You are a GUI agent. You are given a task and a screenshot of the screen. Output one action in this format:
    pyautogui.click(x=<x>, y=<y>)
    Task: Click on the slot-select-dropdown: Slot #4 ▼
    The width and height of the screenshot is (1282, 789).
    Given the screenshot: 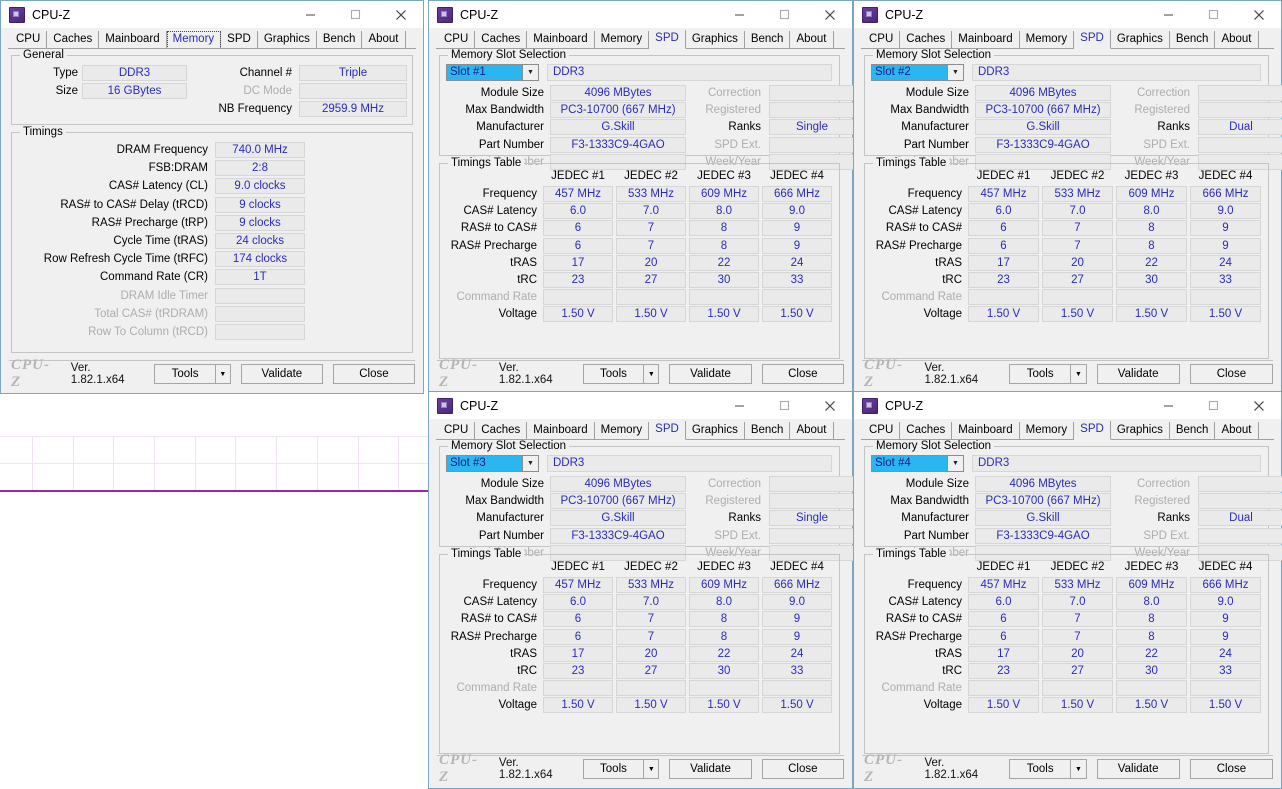 What is the action you would take?
    pyautogui.click(x=917, y=463)
    